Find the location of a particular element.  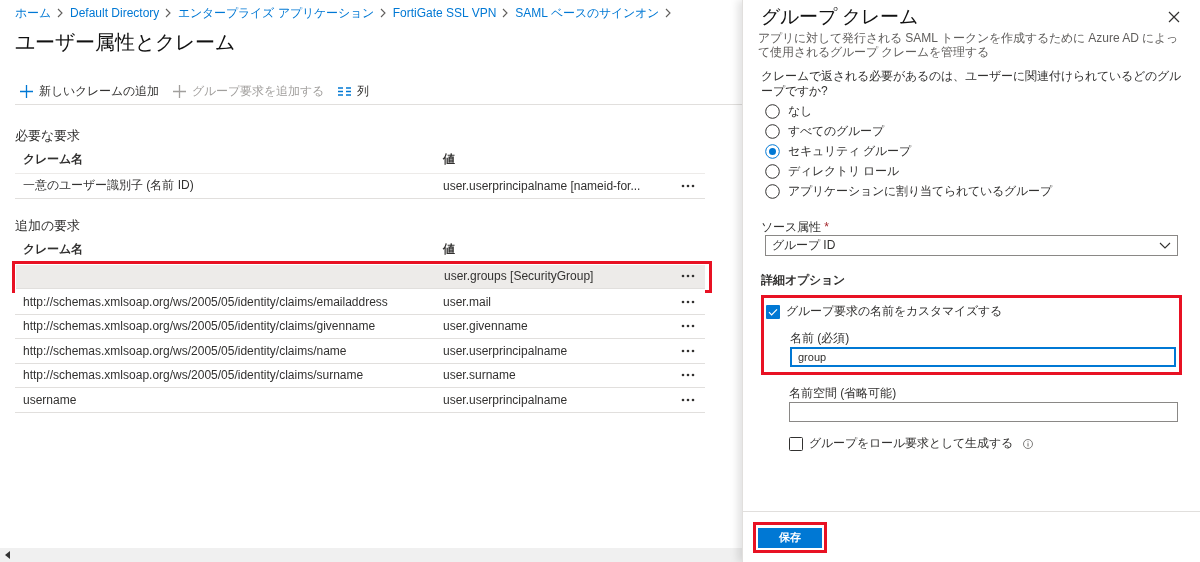

table-cell-text: user.groups [SecurityGroup] is located at coordinates (519, 276).